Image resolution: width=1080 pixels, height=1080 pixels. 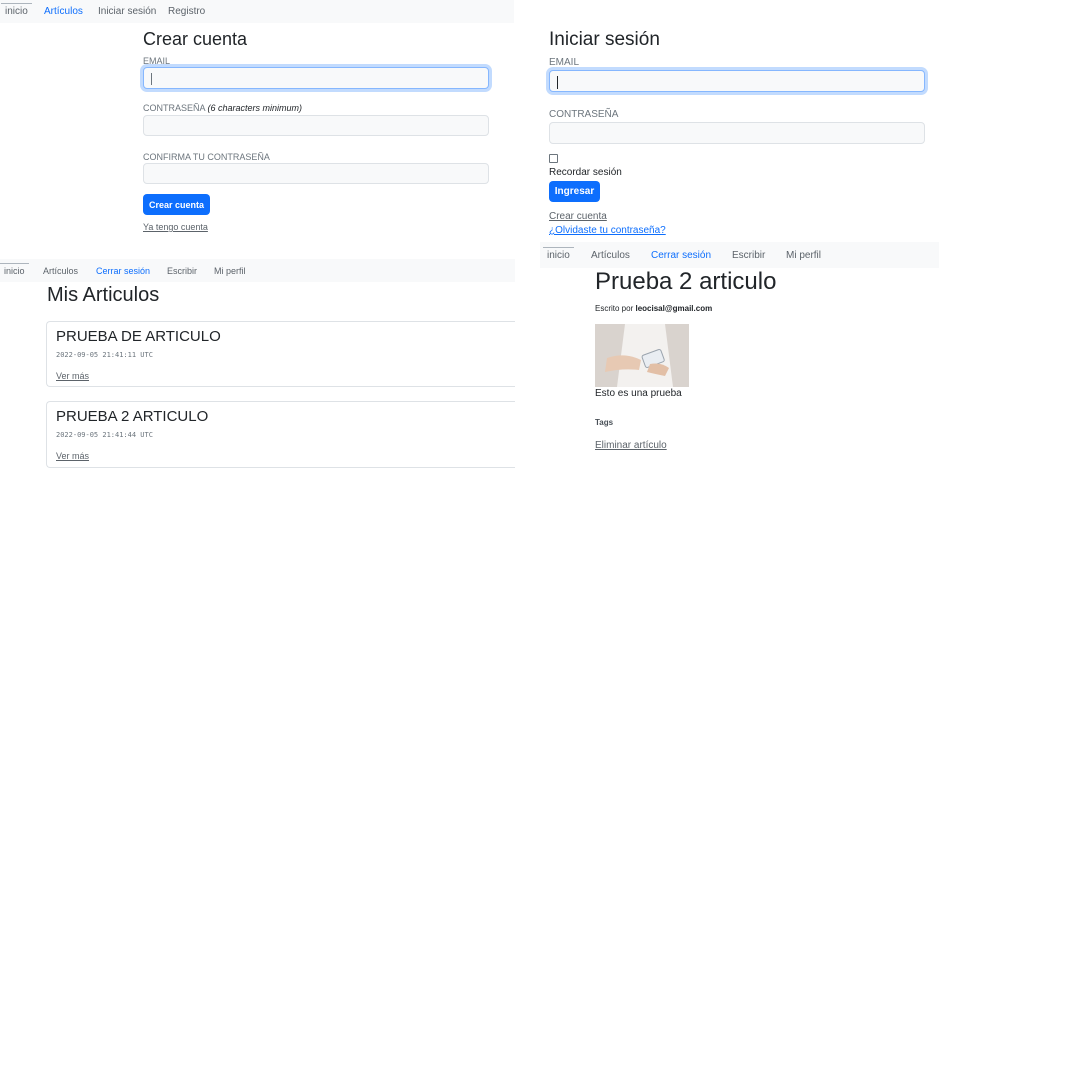 What do you see at coordinates (674, 308) in the screenshot?
I see `article-author: leocisal@gmail.com` at bounding box center [674, 308].